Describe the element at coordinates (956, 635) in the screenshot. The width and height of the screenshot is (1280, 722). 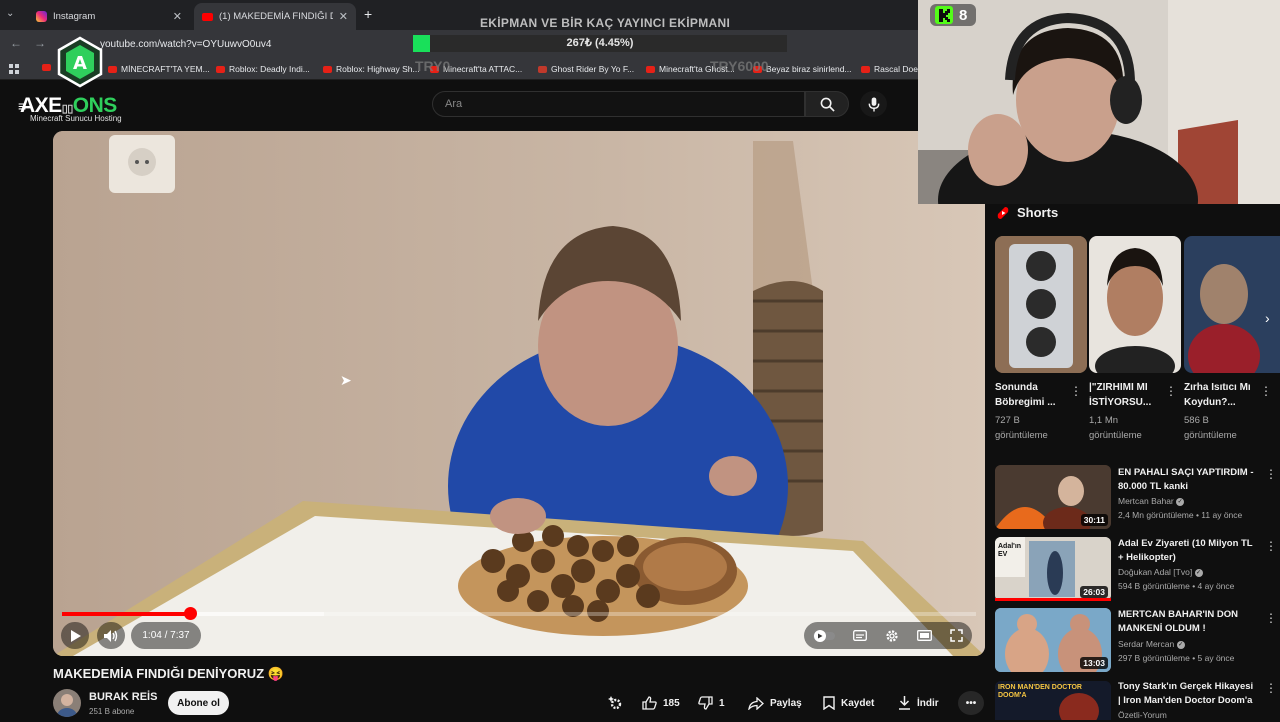
I see `fullscreen-icon` at that location.